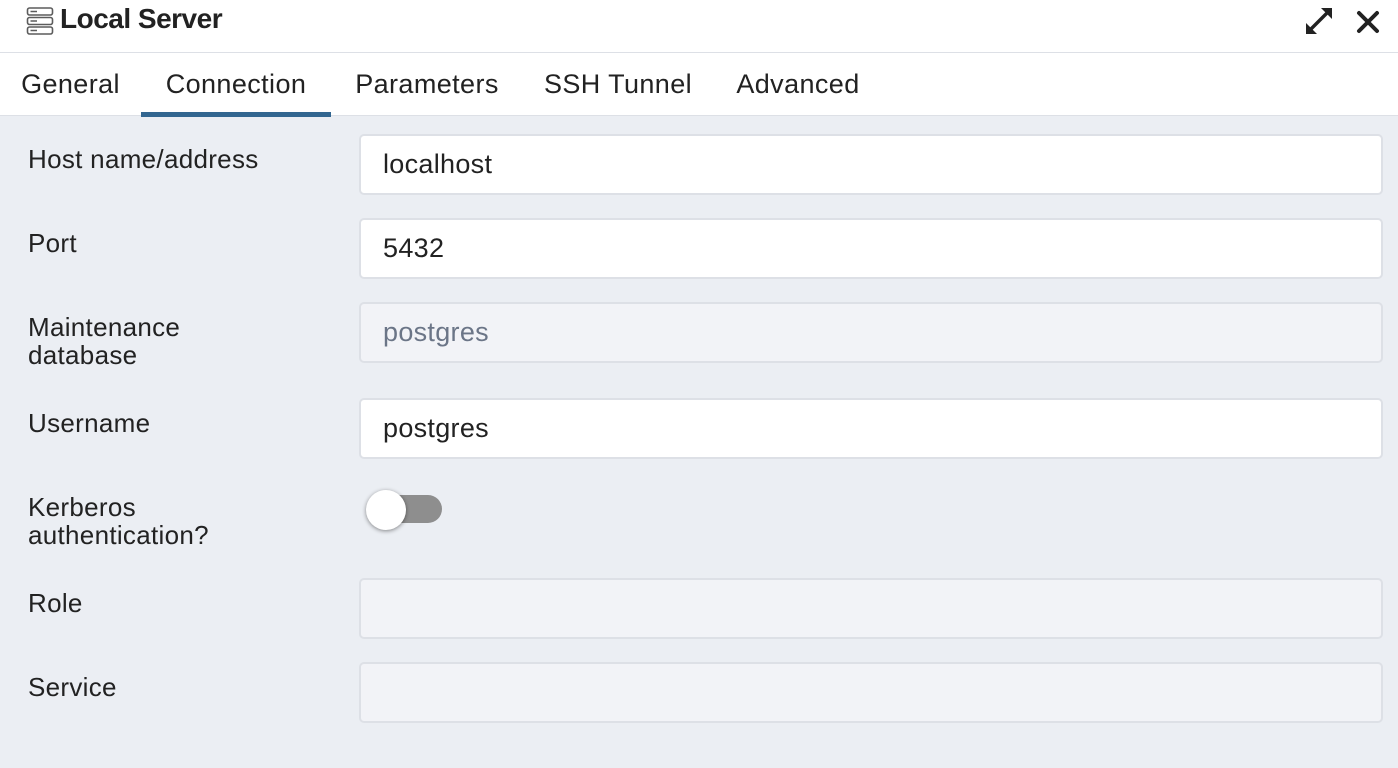  Describe the element at coordinates (104, 327) in the screenshot. I see `maintenance-db-label-line1: Maintenance` at that location.